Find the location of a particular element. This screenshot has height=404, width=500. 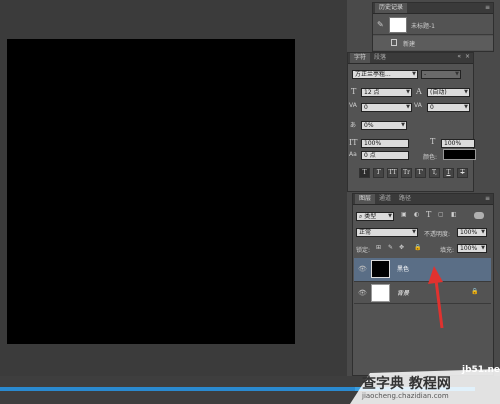

layer-row-background: 👁 背景 🔒 is located at coordinates (422, 293).